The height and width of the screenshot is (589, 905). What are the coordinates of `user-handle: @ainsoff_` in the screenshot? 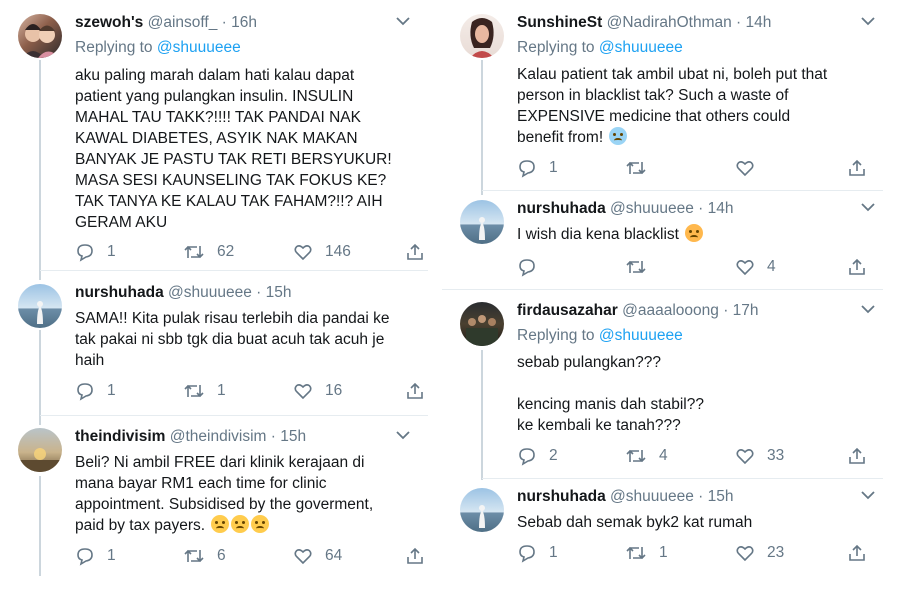 It's located at (183, 22).